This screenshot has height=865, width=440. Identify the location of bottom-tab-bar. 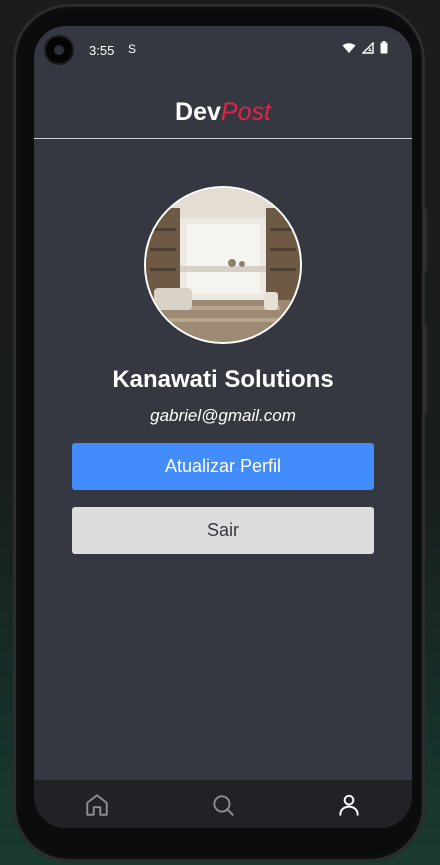
(223, 804).